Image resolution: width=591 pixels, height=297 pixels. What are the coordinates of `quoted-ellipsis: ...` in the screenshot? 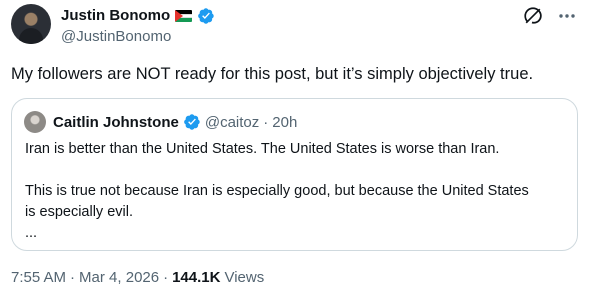 It's located at (31, 233).